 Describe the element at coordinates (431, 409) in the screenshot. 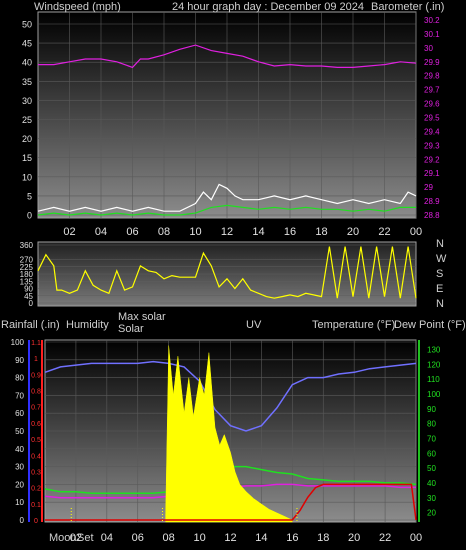

I see `temperature-tick-label: 90` at that location.